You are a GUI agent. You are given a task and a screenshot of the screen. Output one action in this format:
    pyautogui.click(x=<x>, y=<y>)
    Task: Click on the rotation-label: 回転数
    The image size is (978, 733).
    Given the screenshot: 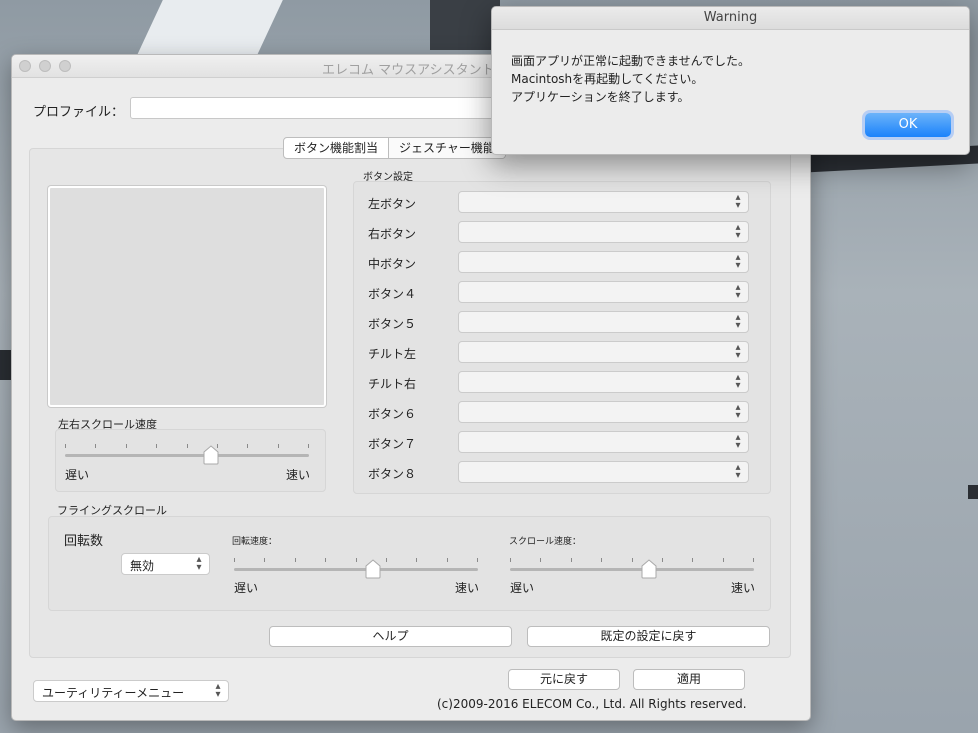 What is the action you would take?
    pyautogui.click(x=84, y=541)
    